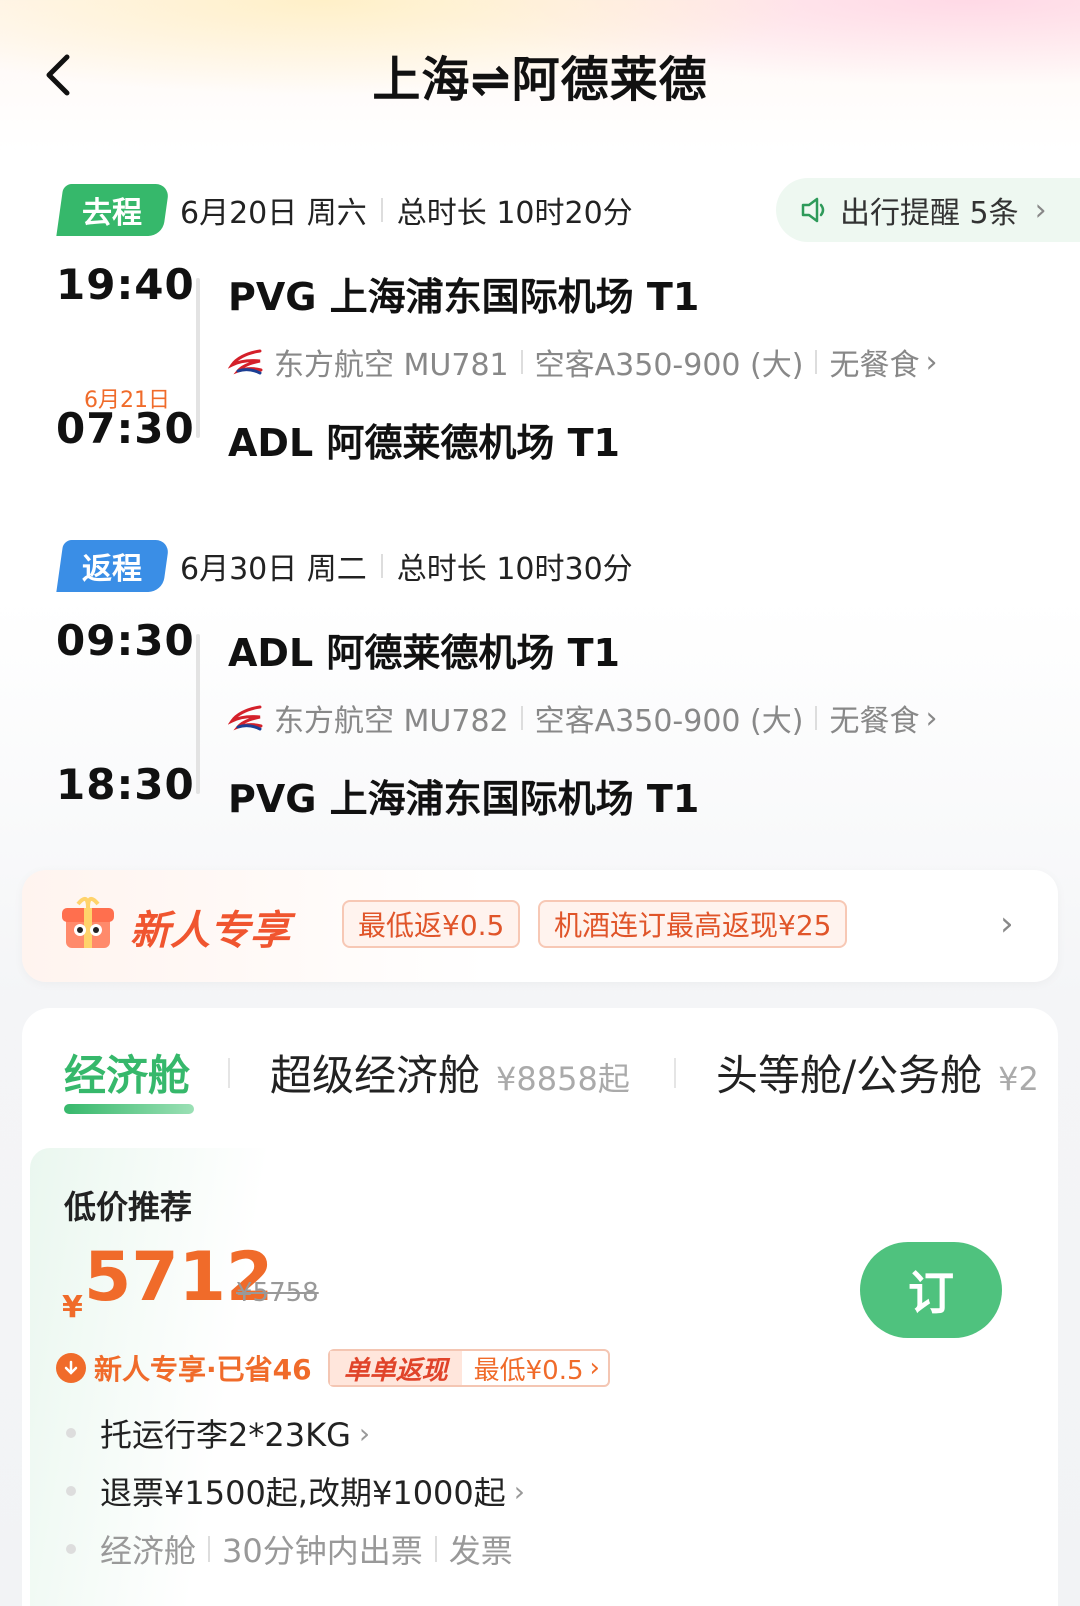 This screenshot has height=1606, width=1080. Describe the element at coordinates (113, 210) in the screenshot. I see `outbound-tag: 去程` at that location.